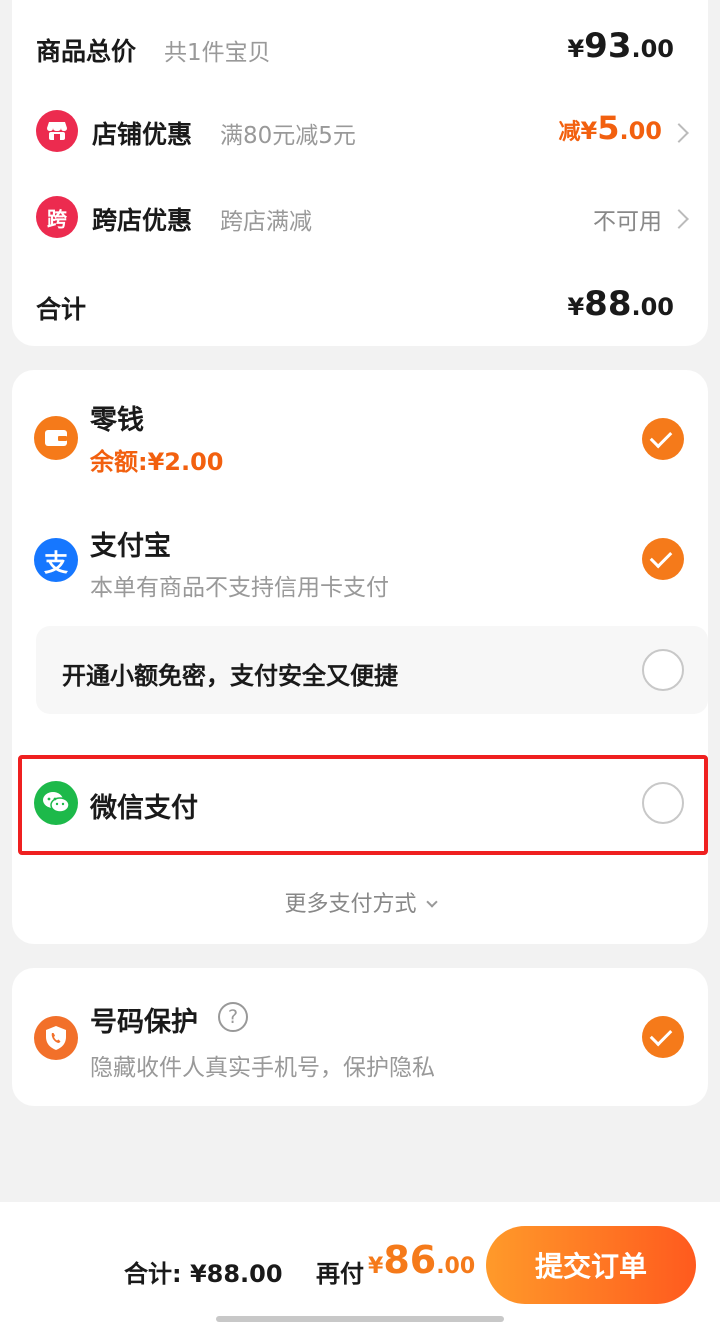  I want to click on home-indicator, so click(360, 1319).